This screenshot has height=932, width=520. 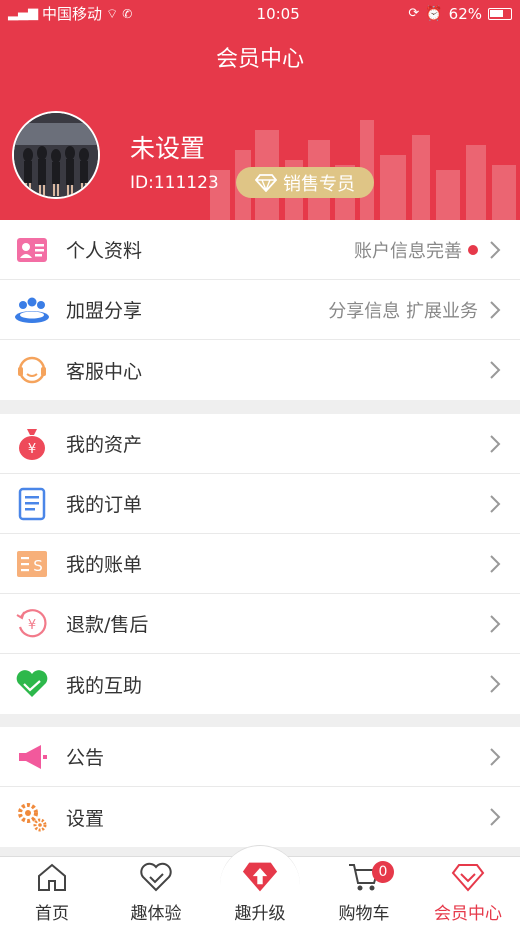 I want to click on menu-label: 我的账单, so click(x=104, y=565).